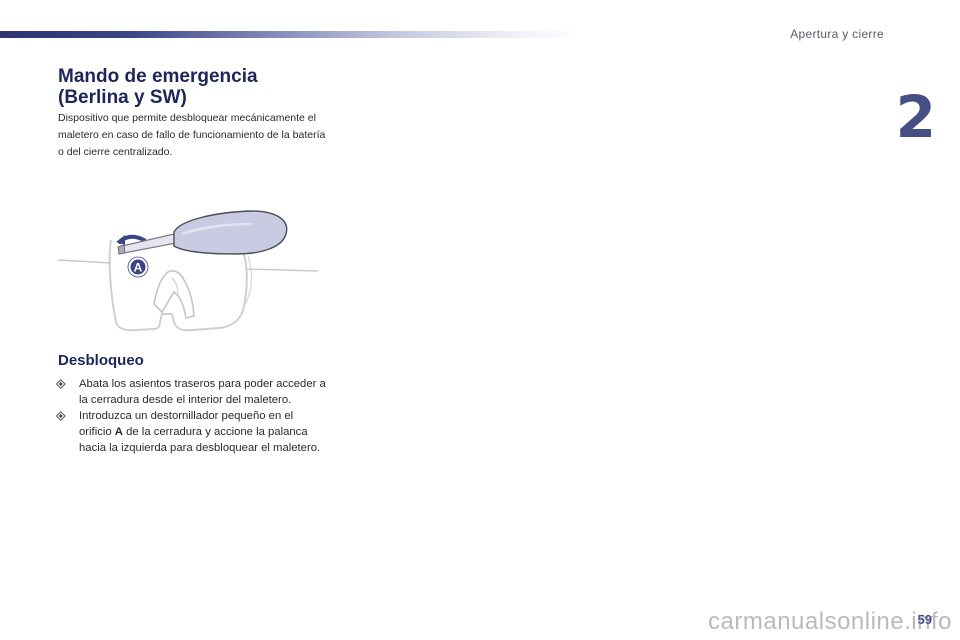 Image resolution: width=960 pixels, height=640 pixels. I want to click on watermark: carmanualsonline.info, so click(830, 621).